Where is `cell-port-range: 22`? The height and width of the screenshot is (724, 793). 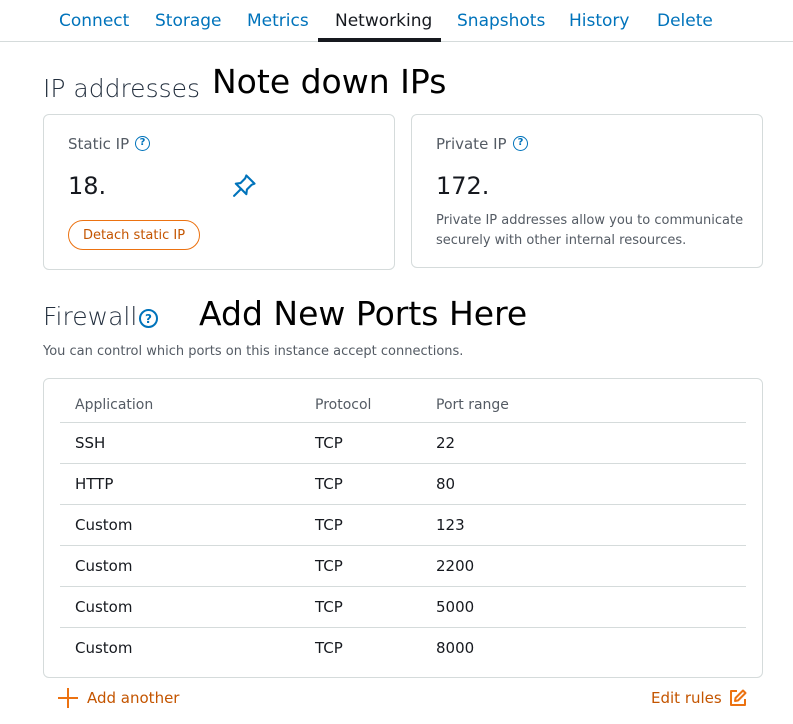
cell-port-range: 22 is located at coordinates (446, 443).